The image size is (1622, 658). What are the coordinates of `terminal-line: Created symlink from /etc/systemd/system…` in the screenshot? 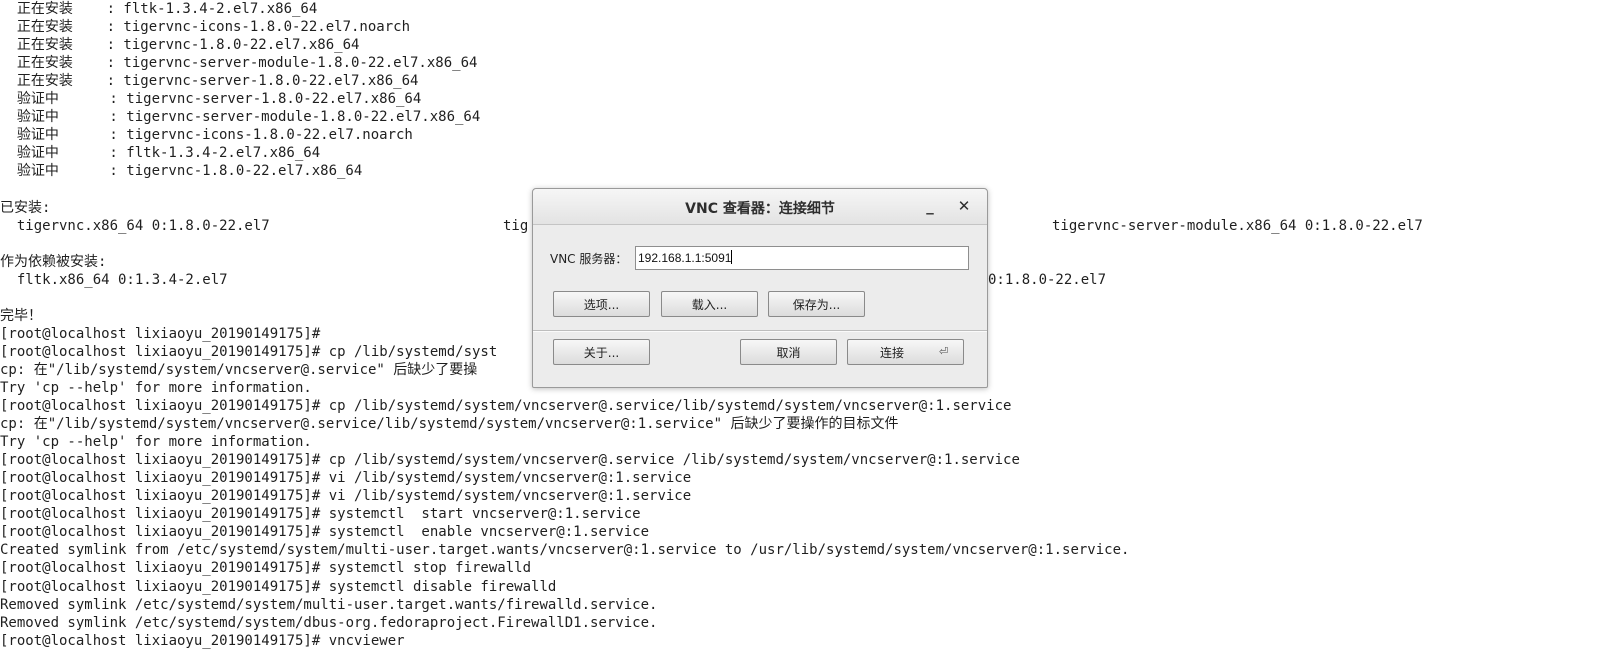 It's located at (565, 550).